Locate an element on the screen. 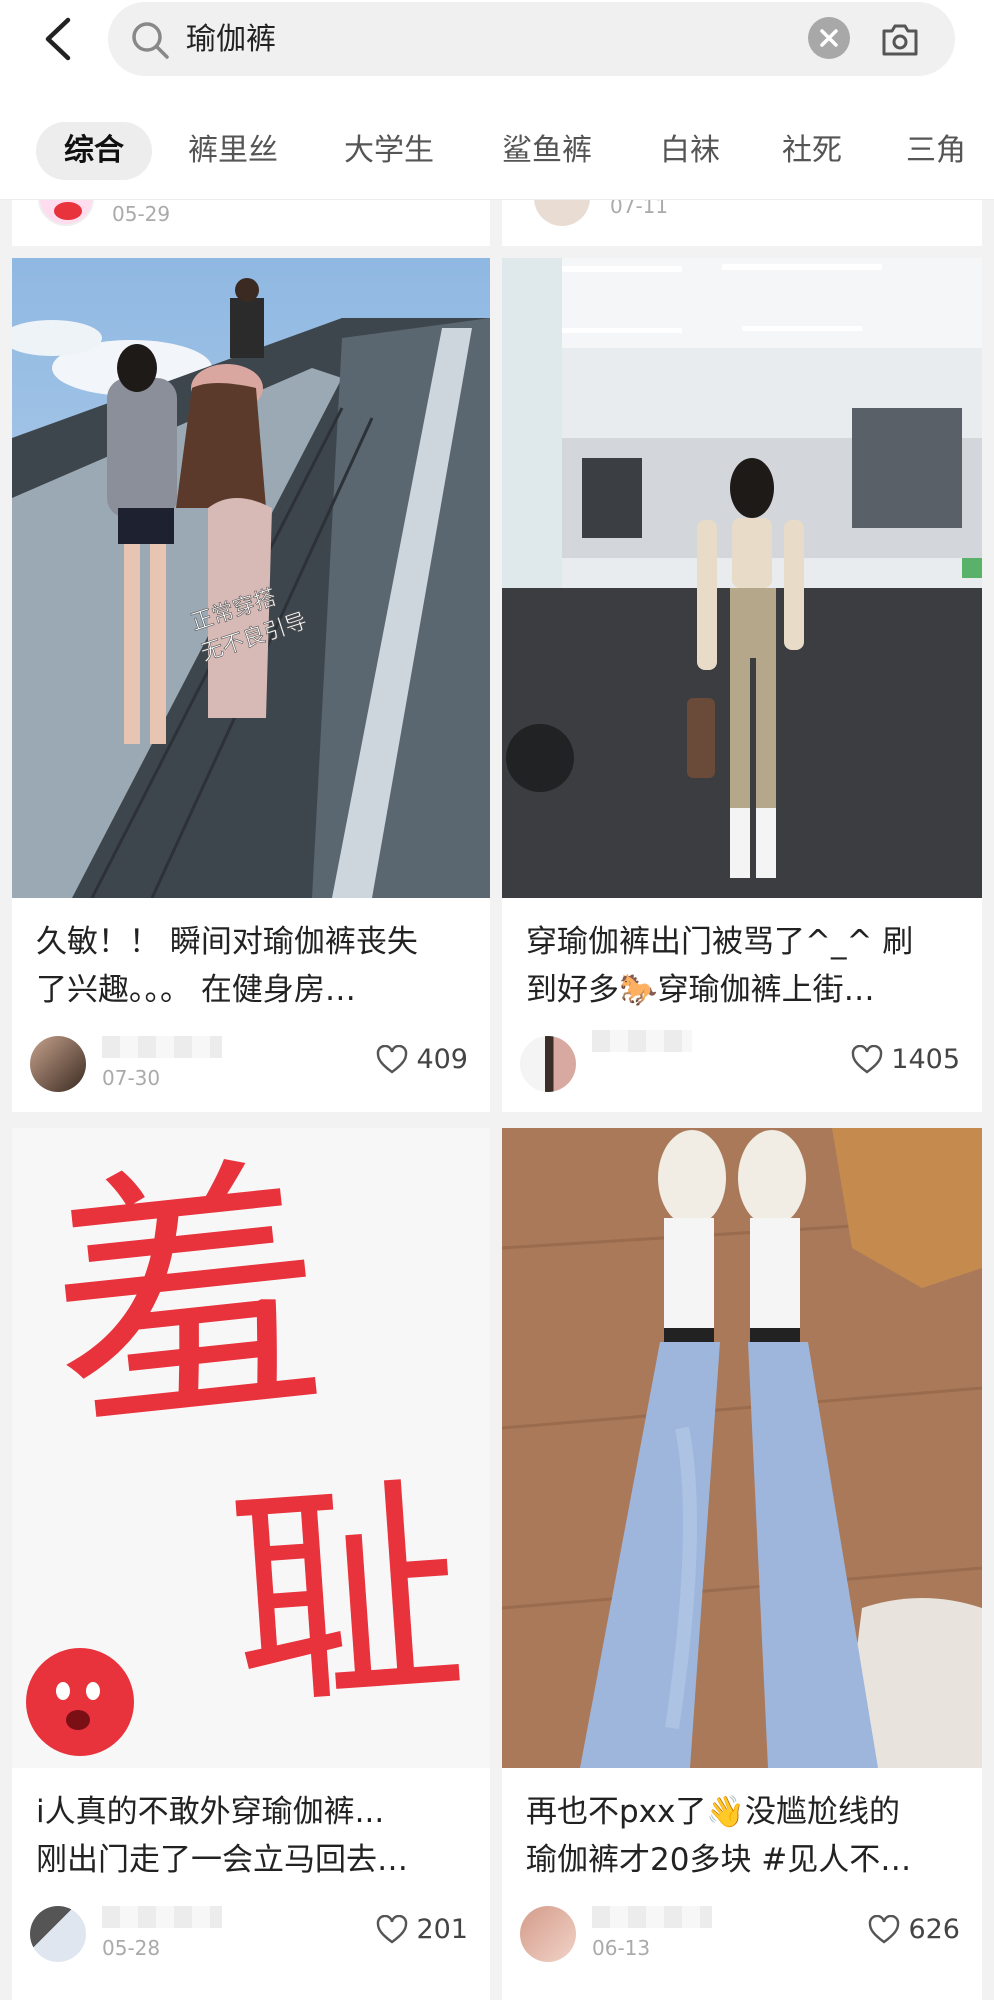 Image resolution: width=994 pixels, height=2000 pixels. post-title-line: 再也不pxx了👋没尴尬线的 is located at coordinates (713, 1812).